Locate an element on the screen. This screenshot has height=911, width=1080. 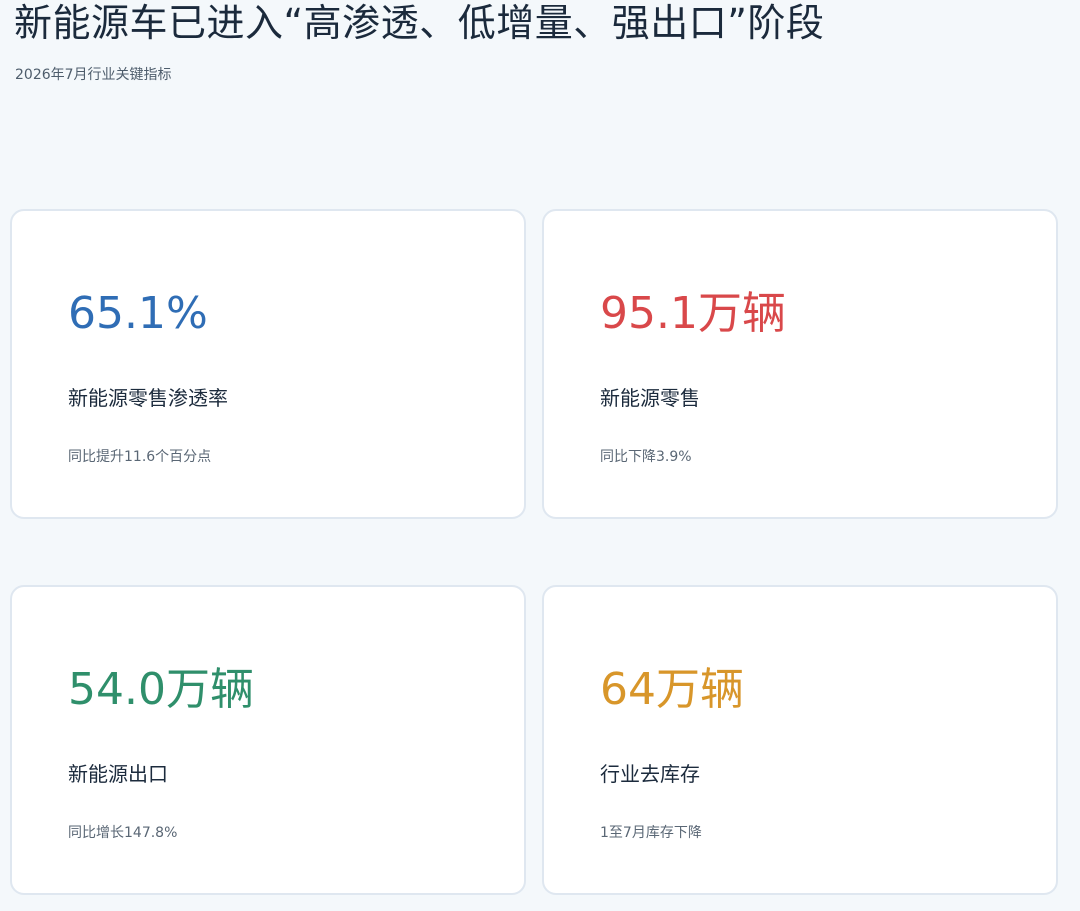
metric-label: 新能源出口 is located at coordinates (118, 774).